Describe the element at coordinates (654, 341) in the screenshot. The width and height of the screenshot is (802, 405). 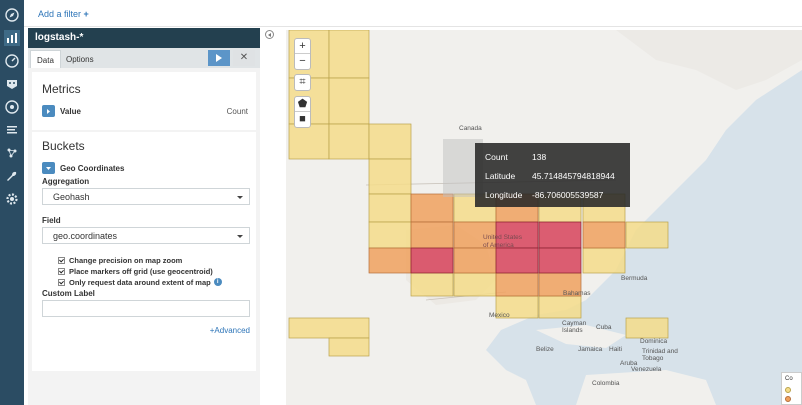
I see `map-label-dominica: Dominica` at that location.